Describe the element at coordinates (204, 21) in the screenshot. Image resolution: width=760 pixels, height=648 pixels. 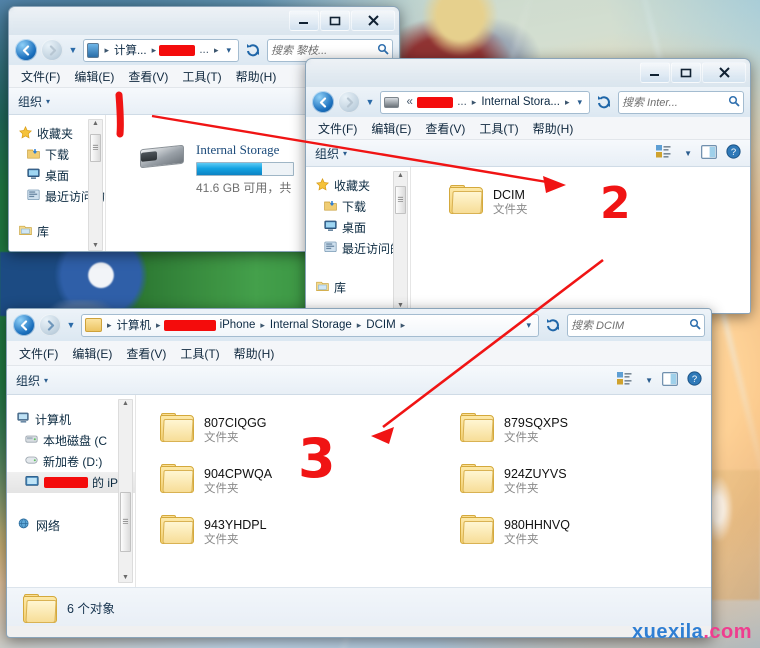
I see `window1-titlebar` at that location.